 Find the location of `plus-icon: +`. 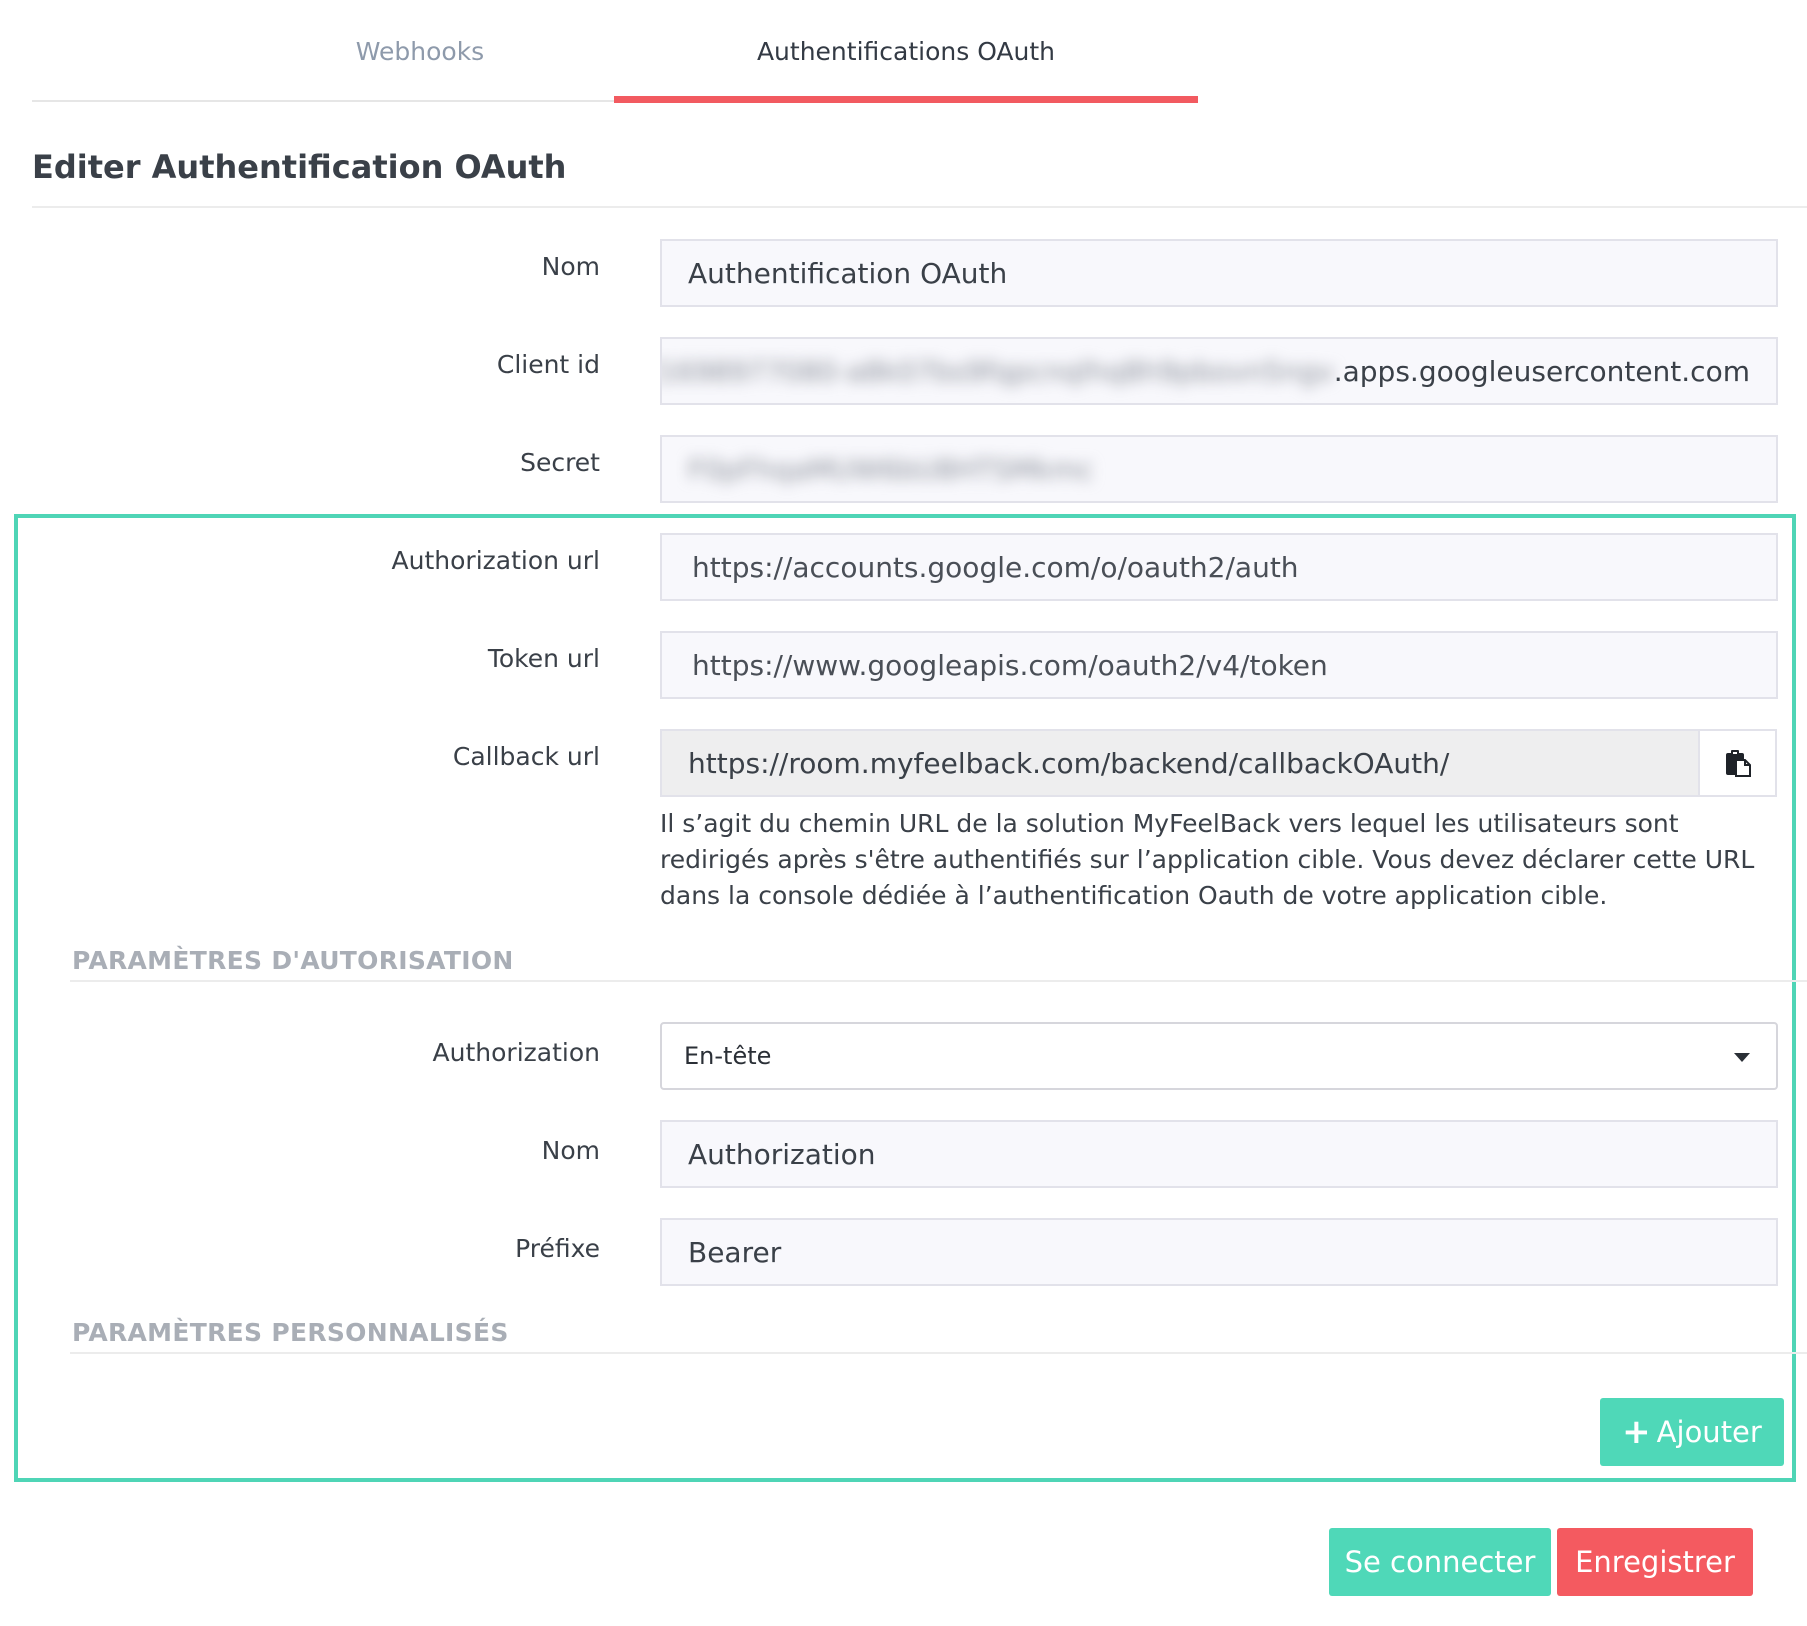

plus-icon: + is located at coordinates (1636, 1432).